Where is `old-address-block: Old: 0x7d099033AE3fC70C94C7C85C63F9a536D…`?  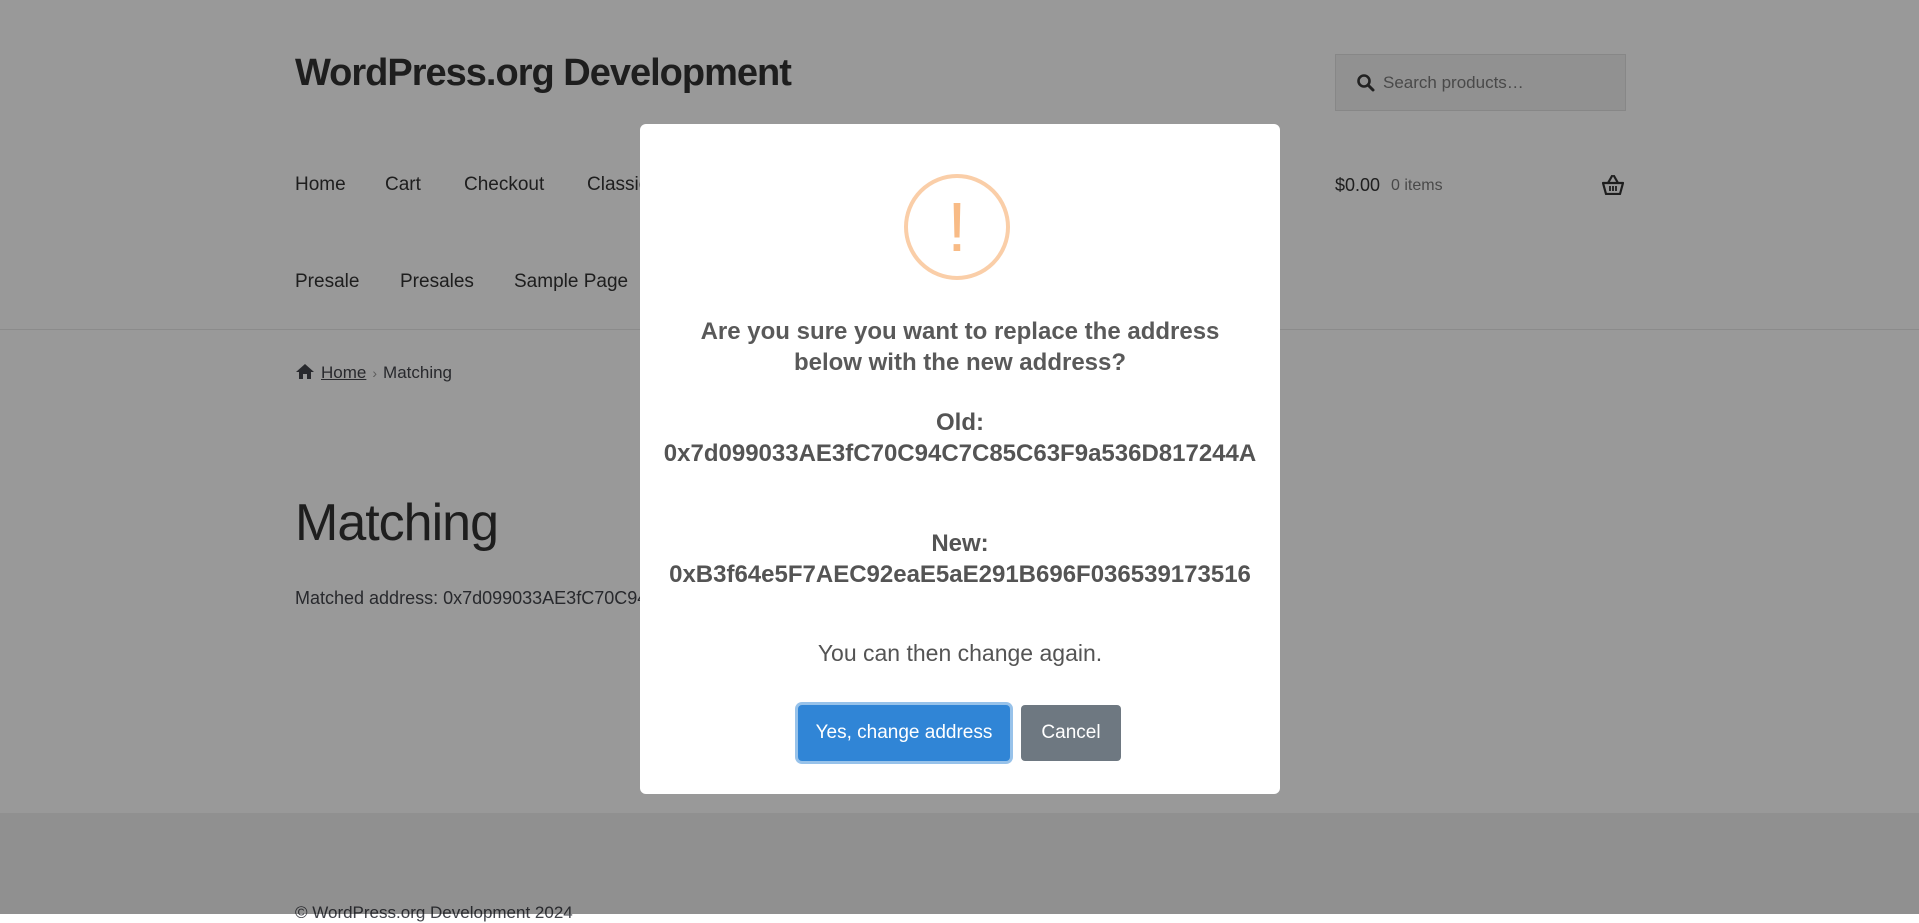
old-address-block: Old: 0x7d099033AE3fC70C94C7C85C63F9a536D… is located at coordinates (960, 438).